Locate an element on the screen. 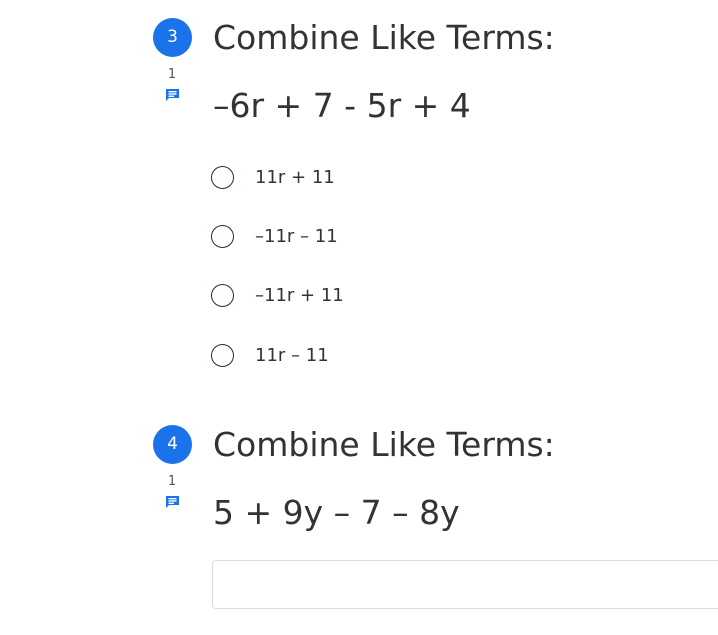  option-label: –11r – 11 is located at coordinates (296, 236).